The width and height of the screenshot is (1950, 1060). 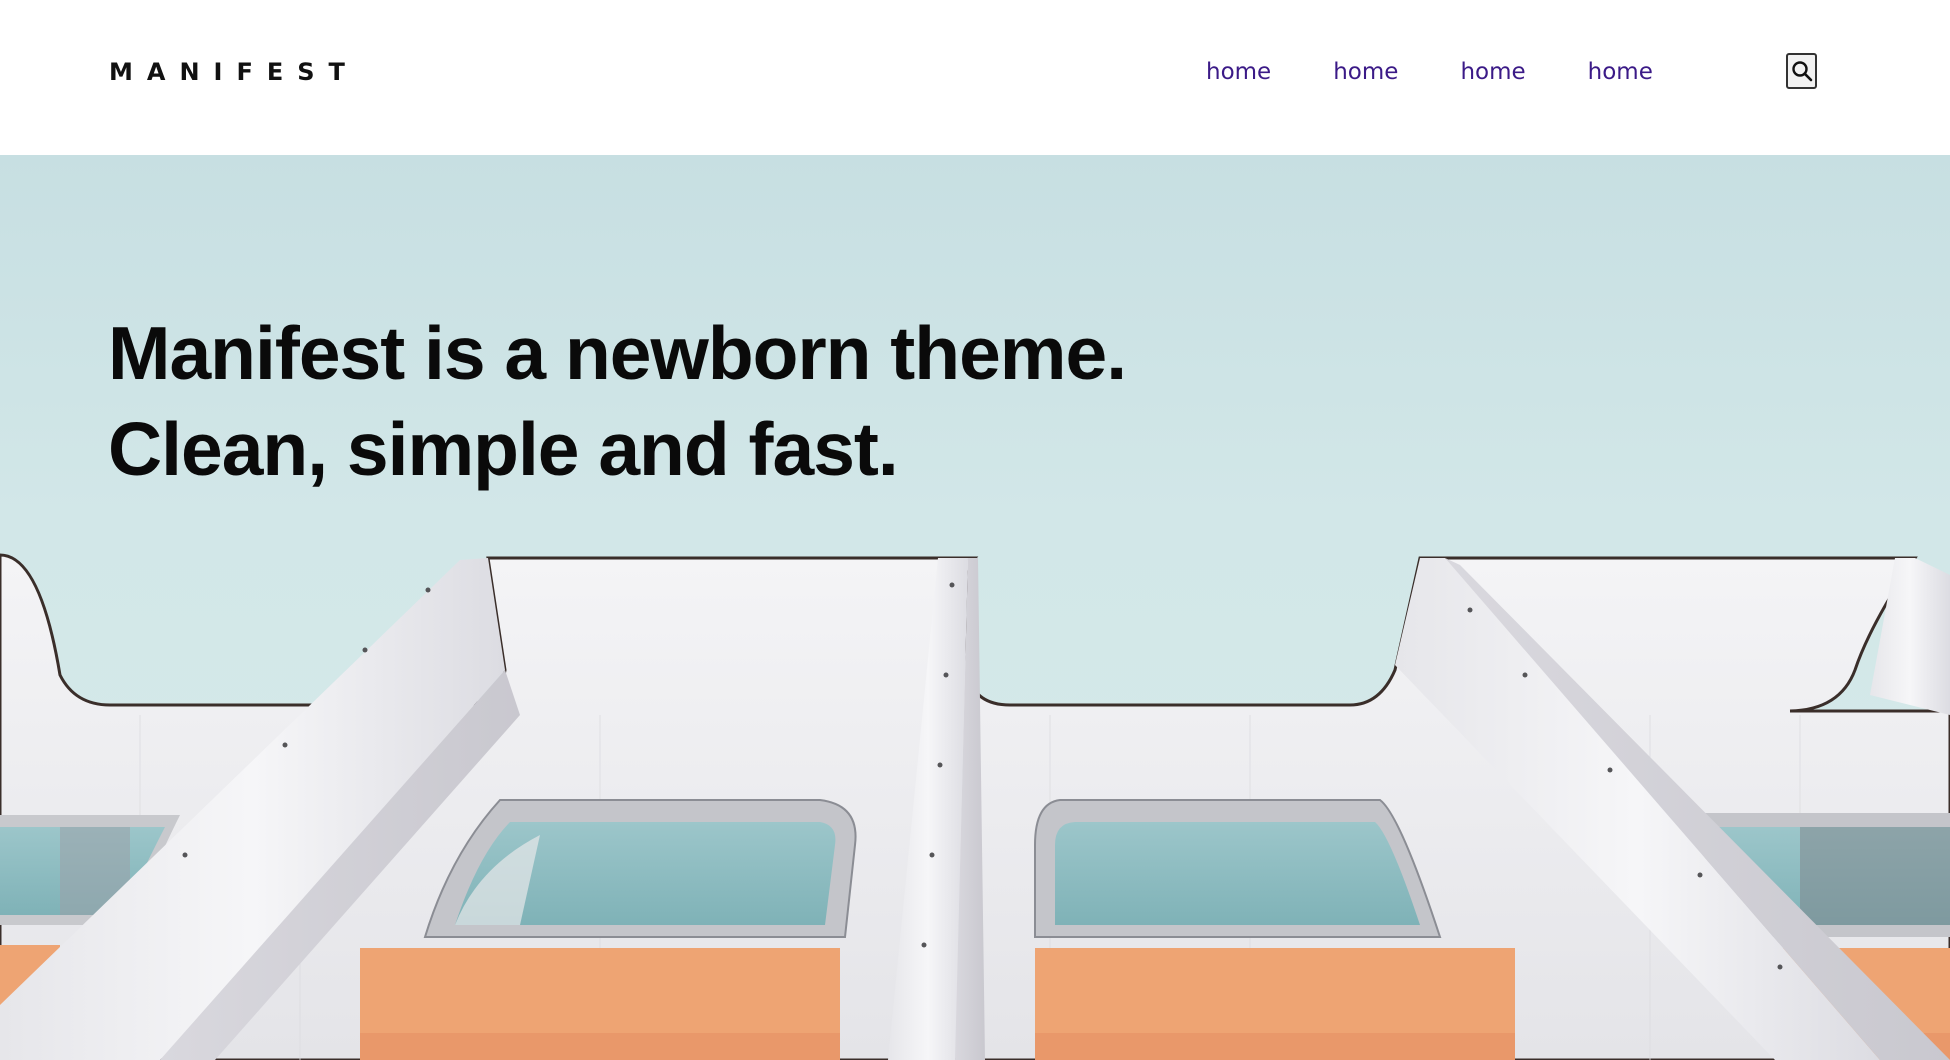 I want to click on nav-item-home-3: home, so click(x=1492, y=72).